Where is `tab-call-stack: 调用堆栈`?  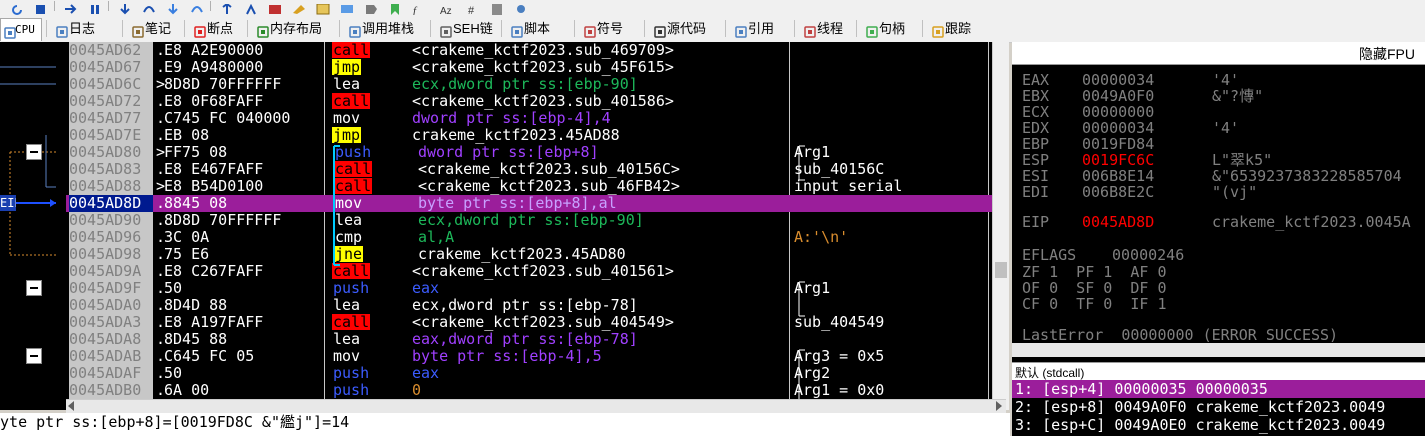 tab-call-stack: 调用堆栈 is located at coordinates (386, 29).